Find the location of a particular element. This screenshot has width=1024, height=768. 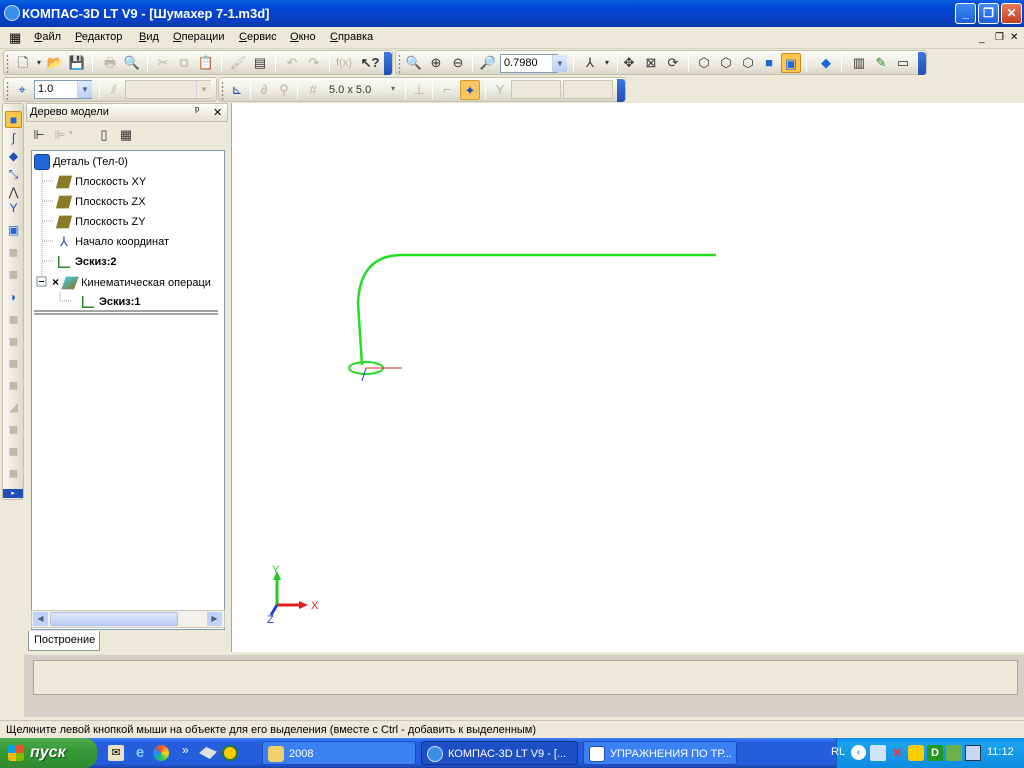

scroll-thumb is located at coordinates (114, 619).